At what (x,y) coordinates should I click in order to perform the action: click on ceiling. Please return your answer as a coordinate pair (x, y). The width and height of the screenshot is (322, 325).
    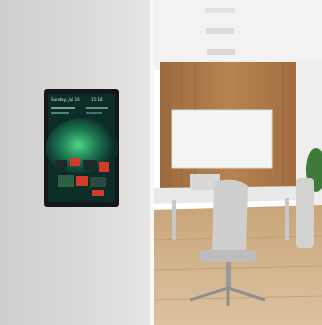
    Looking at the image, I should click on (236, 35).